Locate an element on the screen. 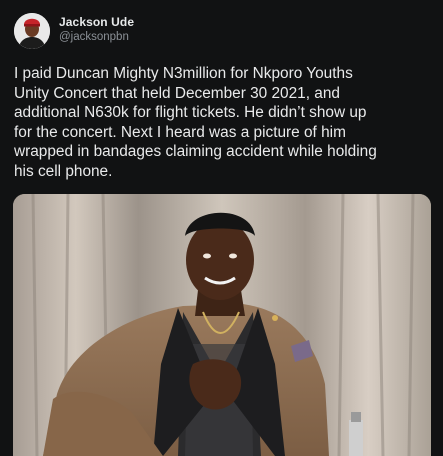  author-handle: @jacksonpbn is located at coordinates (94, 37).